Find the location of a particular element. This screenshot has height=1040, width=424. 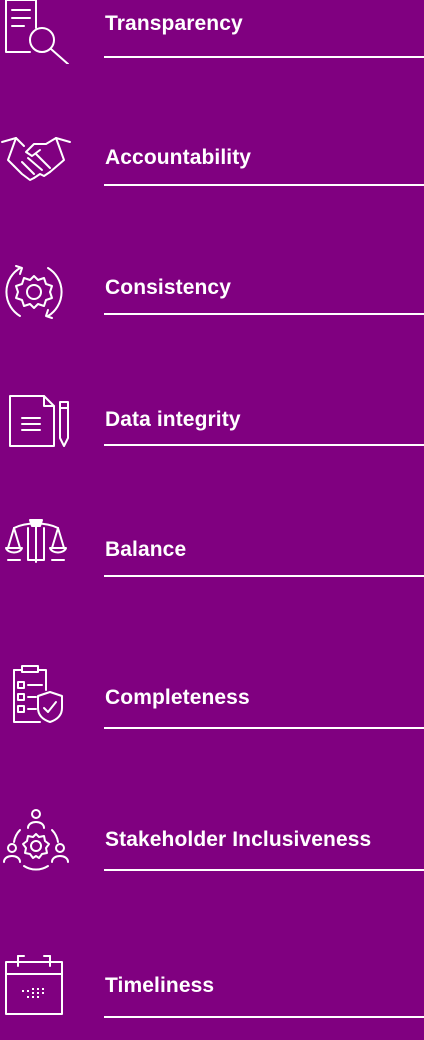

gear-cycle-icon is located at coordinates (36, 294).